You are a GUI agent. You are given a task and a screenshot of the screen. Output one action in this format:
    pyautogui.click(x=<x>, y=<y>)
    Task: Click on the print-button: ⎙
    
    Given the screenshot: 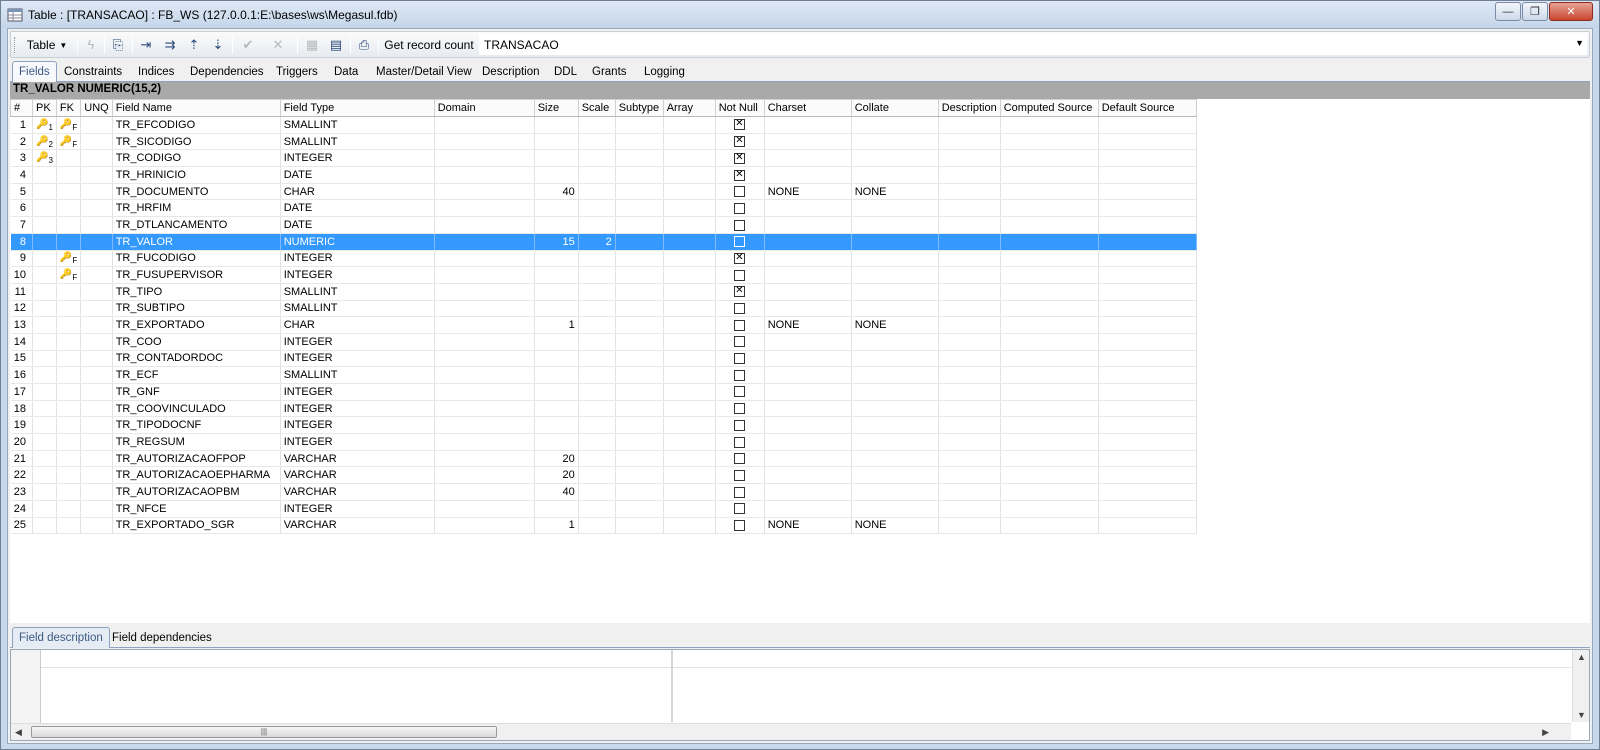 What is the action you would take?
    pyautogui.click(x=364, y=45)
    